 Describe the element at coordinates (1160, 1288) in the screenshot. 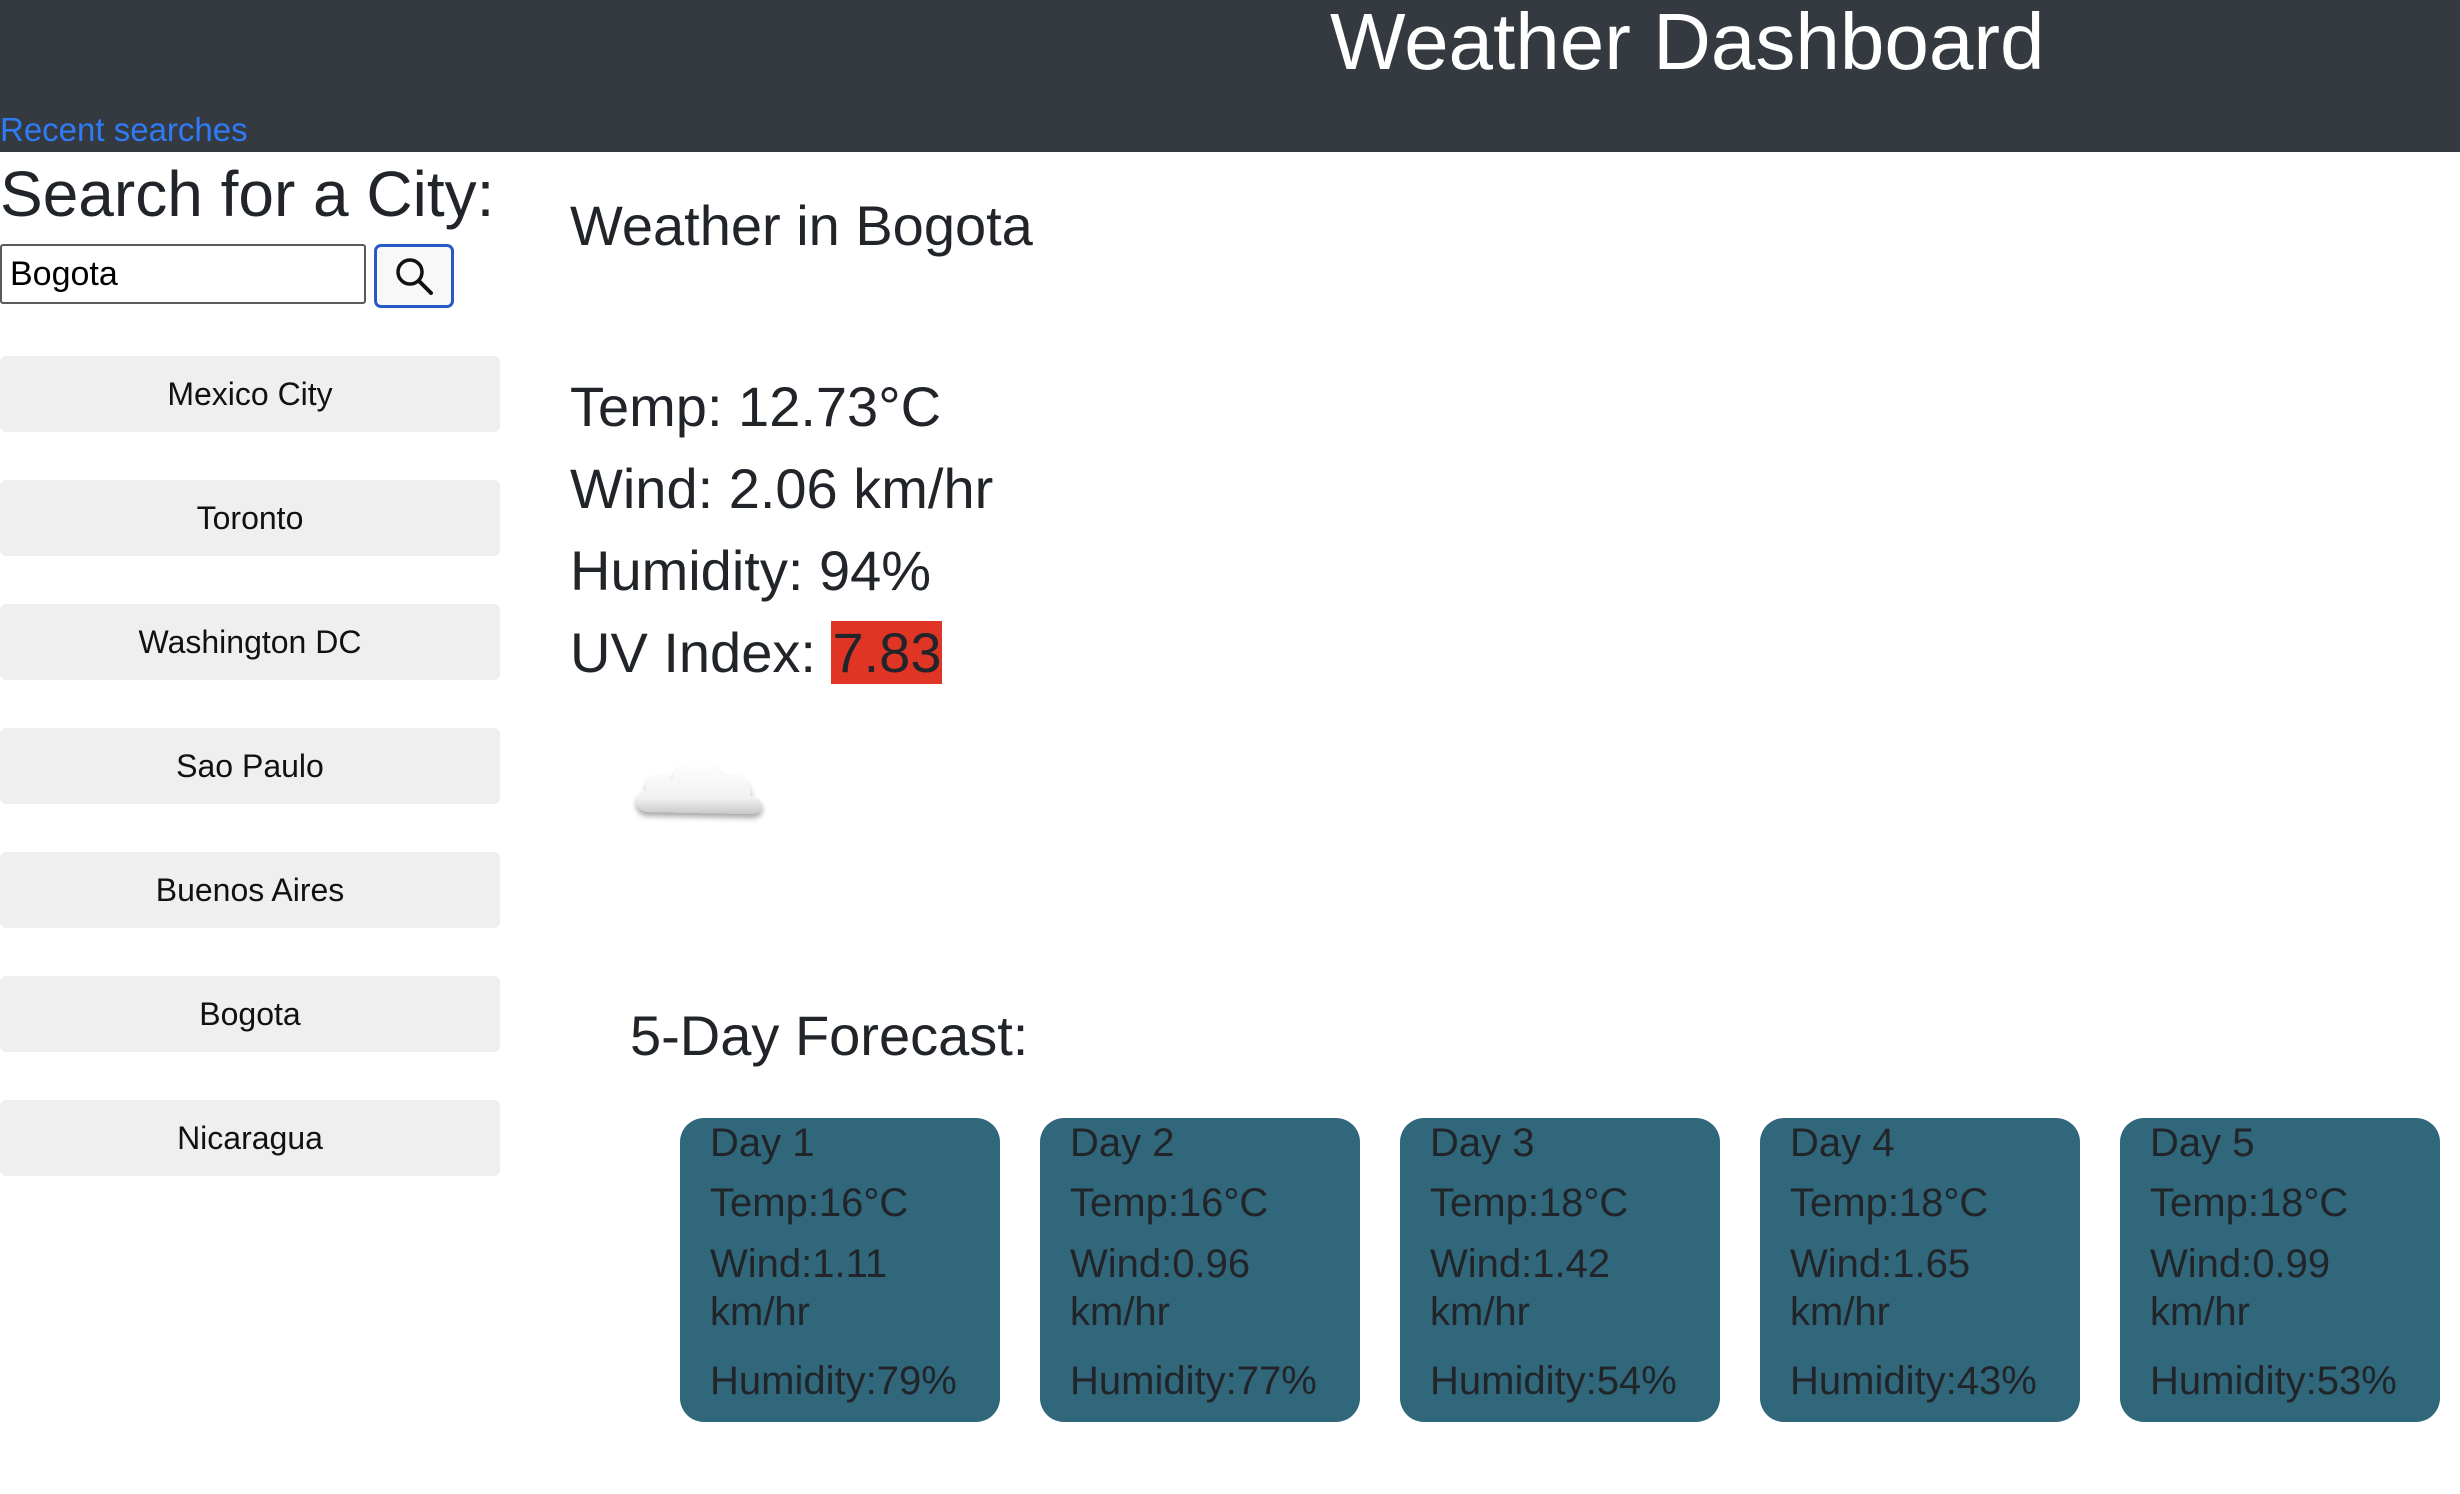

I see `forecast-wind: Wind:0.96 km/hr` at that location.